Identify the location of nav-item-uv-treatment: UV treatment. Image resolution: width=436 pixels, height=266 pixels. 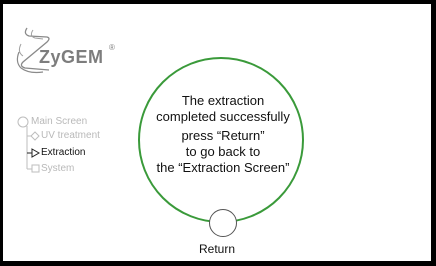
(70, 136).